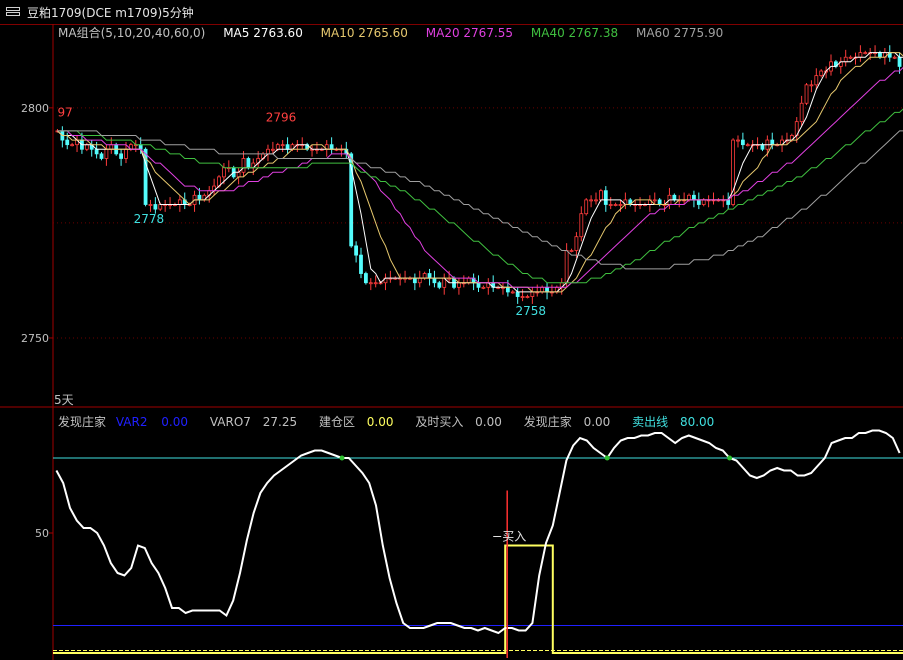  I want to click on legend-var2-value: 0.00, so click(175, 422).